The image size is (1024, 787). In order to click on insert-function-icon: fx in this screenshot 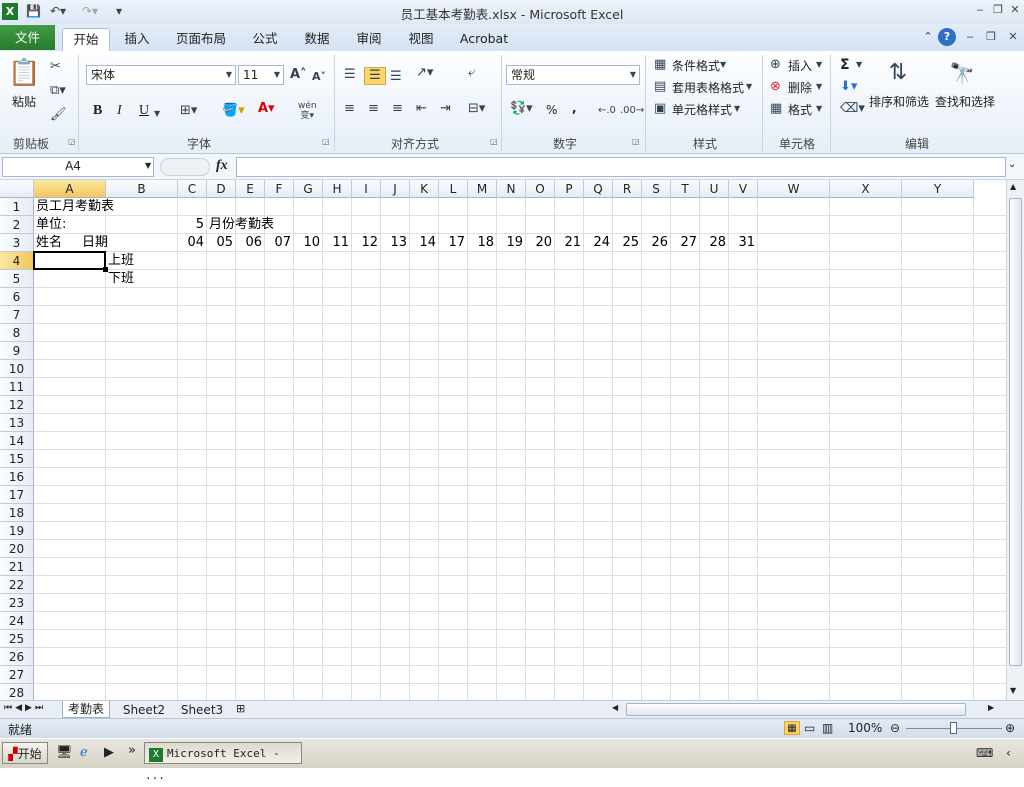, I will do `click(222, 166)`.